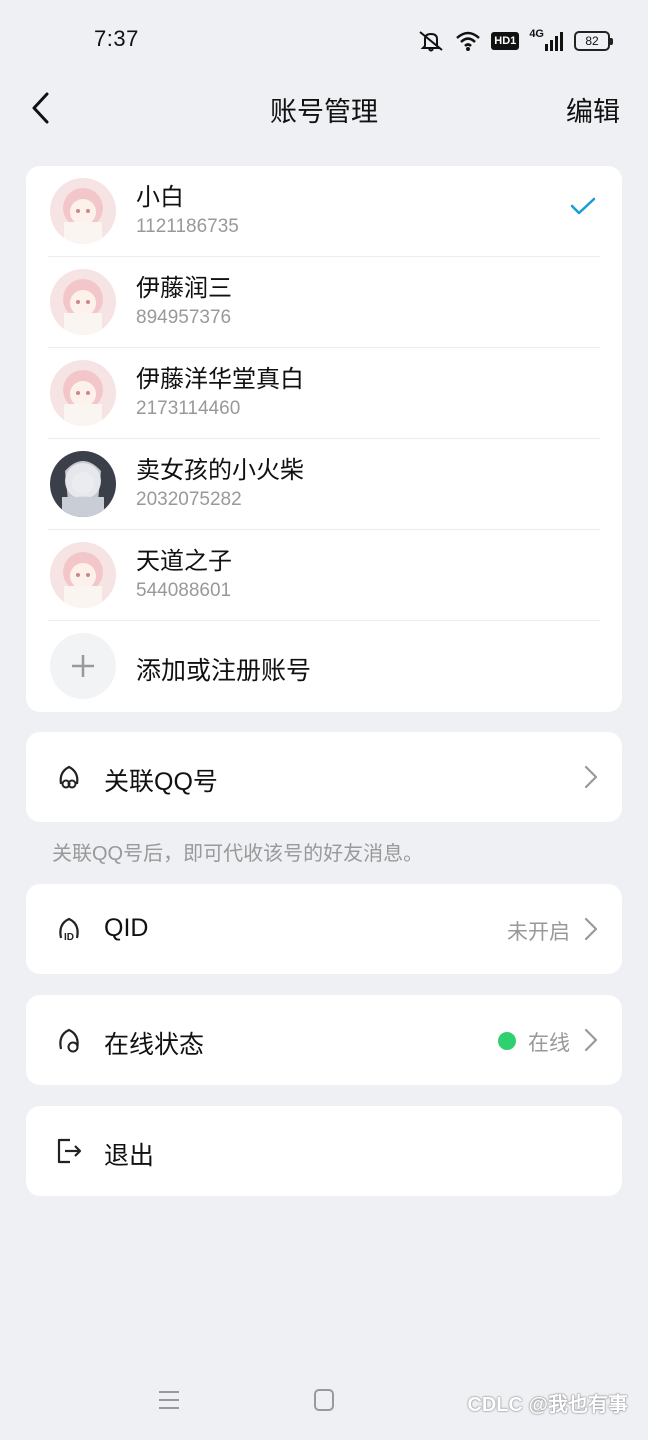 This screenshot has height=1440, width=648. I want to click on qq-link-icon, so click(69, 777).